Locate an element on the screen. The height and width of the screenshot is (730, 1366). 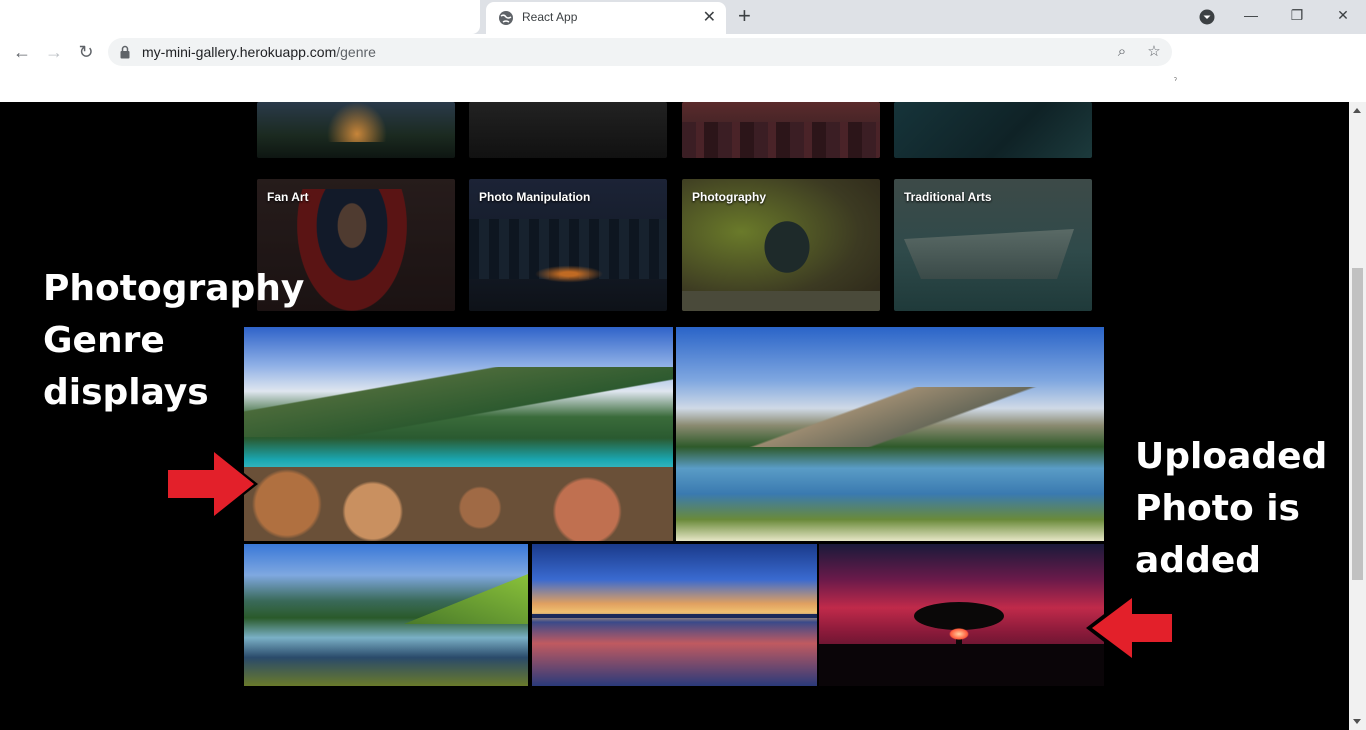
tab-strip: React App ✕ + — ❐ ✕ is located at coordinates (683, 17).